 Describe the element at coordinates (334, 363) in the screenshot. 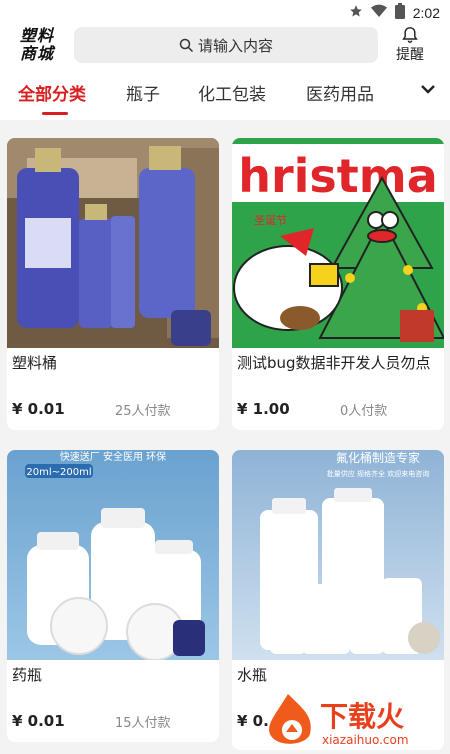

I see `product-title: 测试bug数据非开发人员勿点` at that location.